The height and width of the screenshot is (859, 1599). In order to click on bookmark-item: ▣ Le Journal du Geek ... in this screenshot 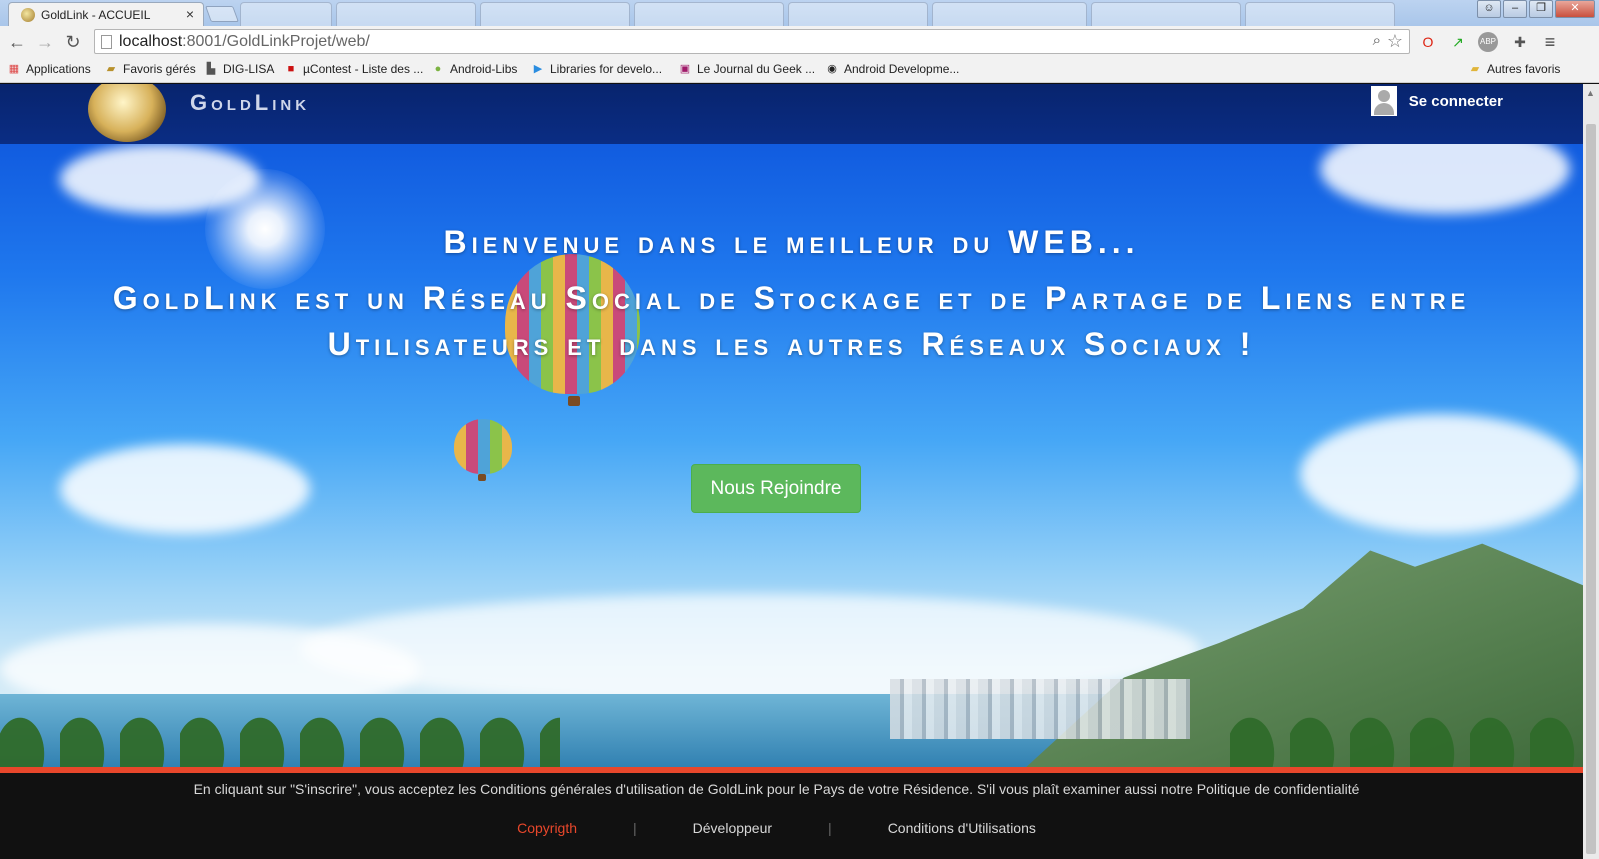, I will do `click(746, 69)`.